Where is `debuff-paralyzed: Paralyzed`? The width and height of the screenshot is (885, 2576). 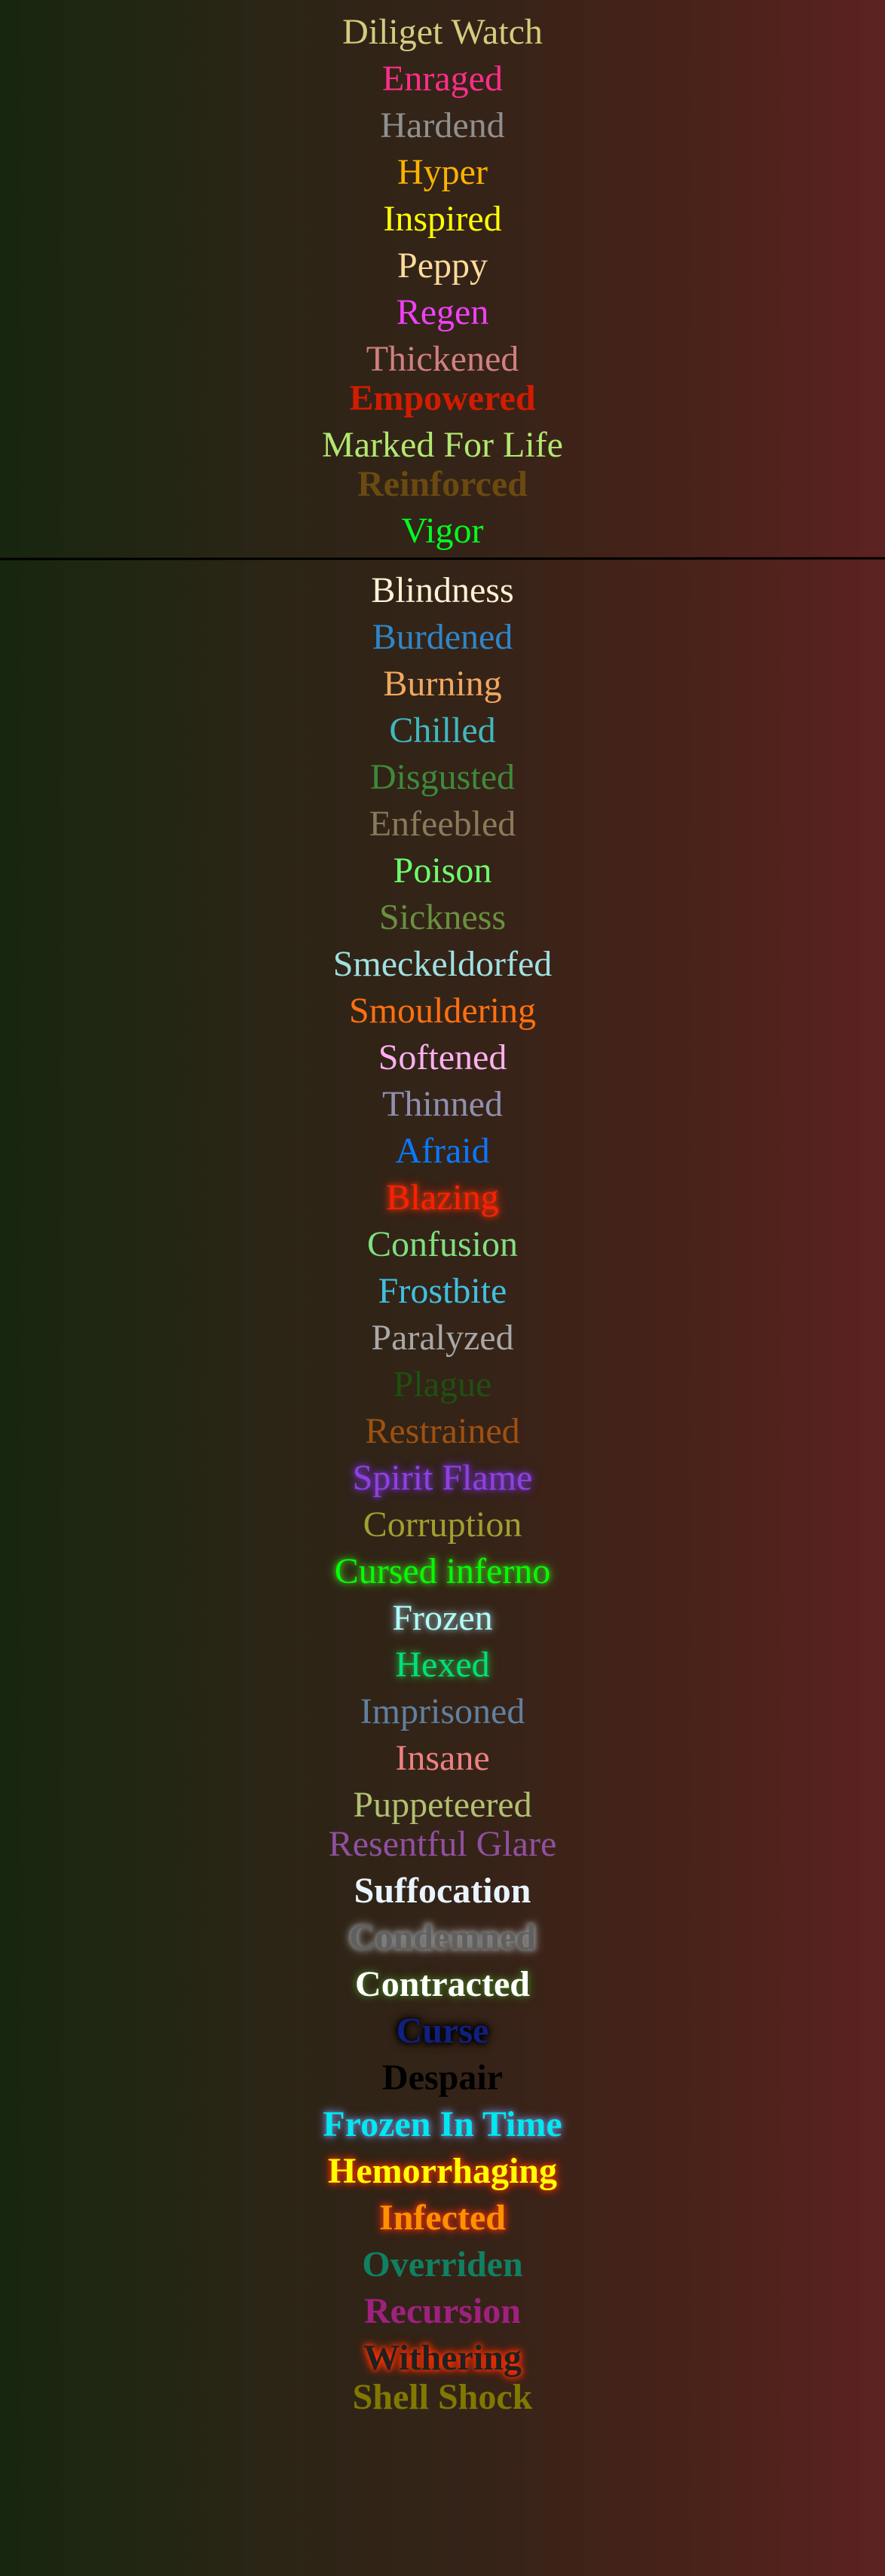 debuff-paralyzed: Paralyzed is located at coordinates (442, 1338).